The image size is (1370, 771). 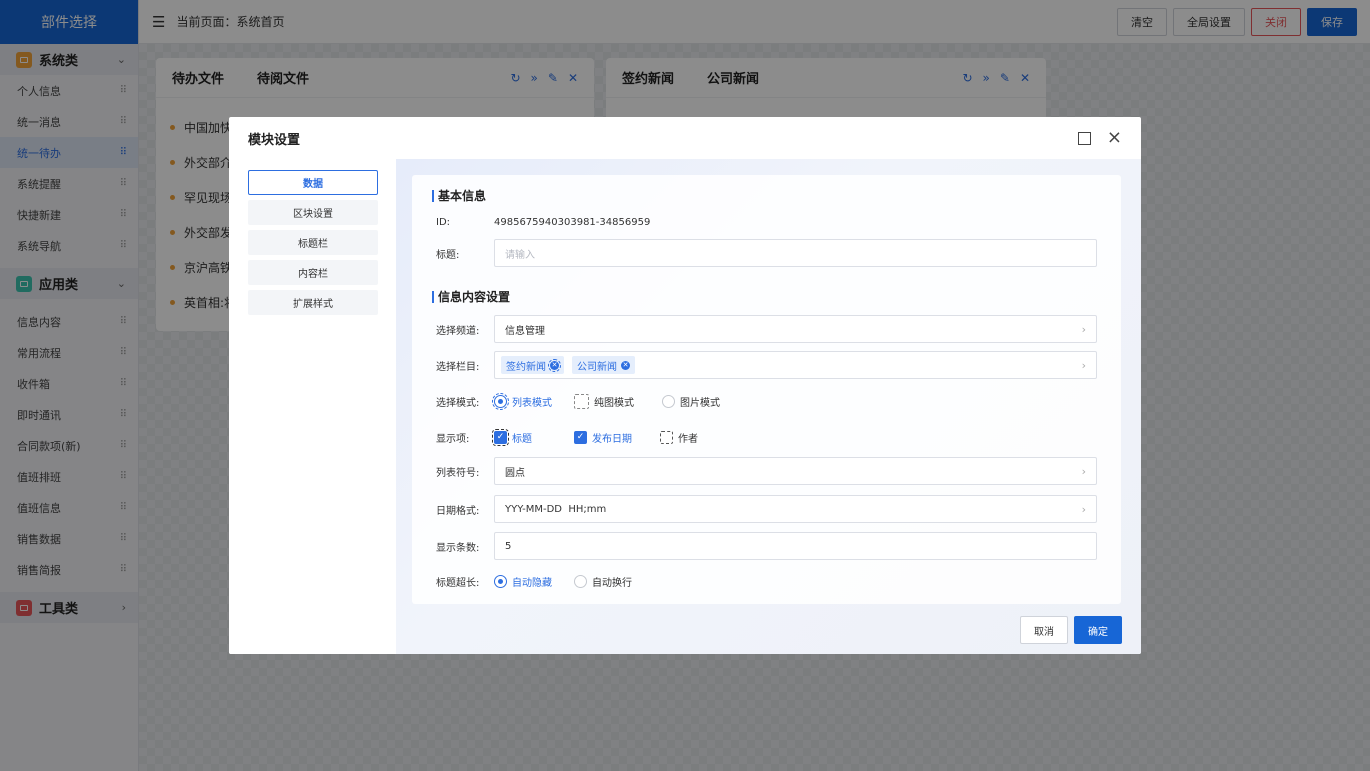 I want to click on display-option-date: ✓ 发布日期, so click(x=603, y=437).